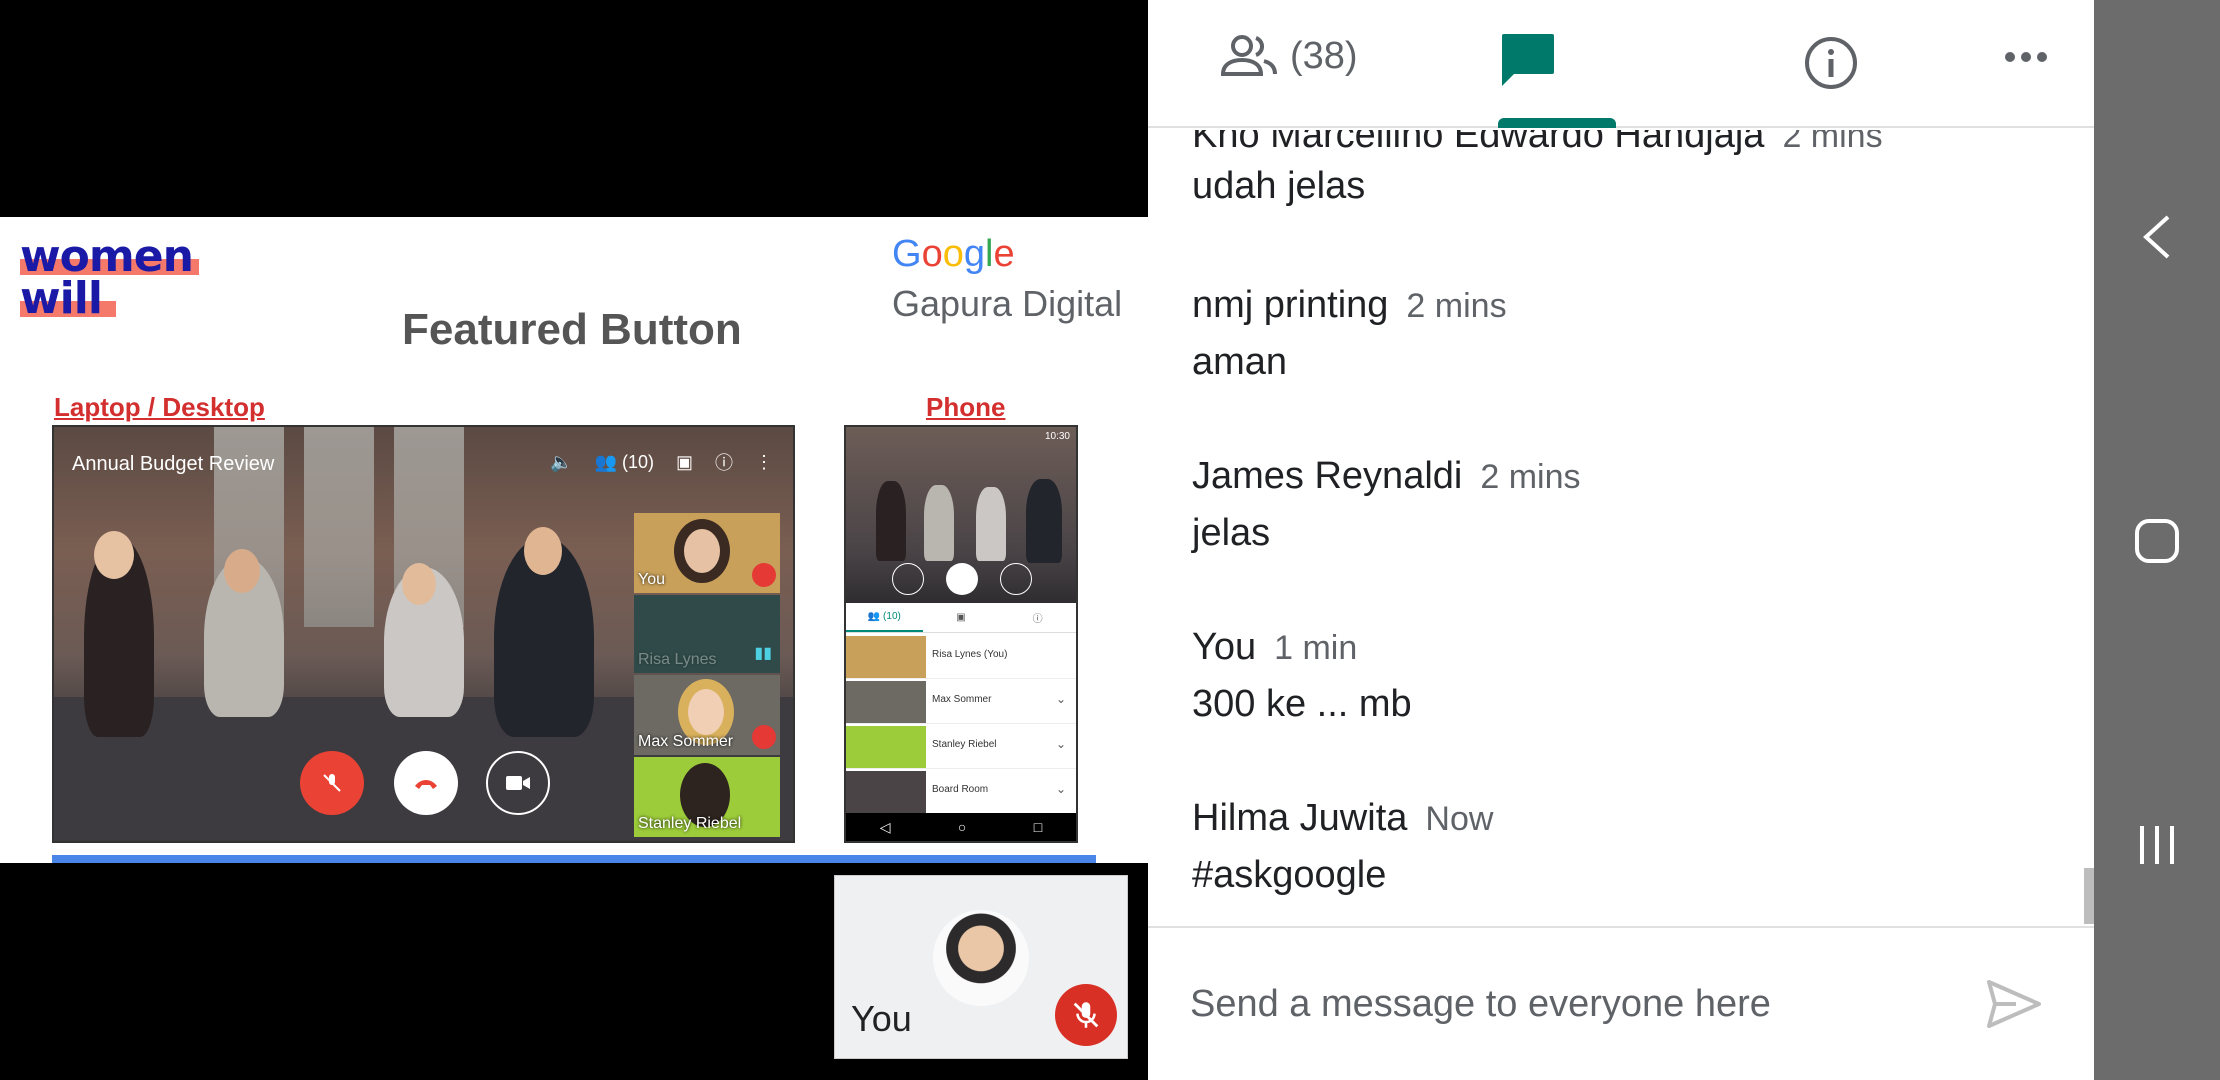 This screenshot has height=1080, width=2220. What do you see at coordinates (707, 797) in the screenshot?
I see `participant-tile: Stanley Riebel` at bounding box center [707, 797].